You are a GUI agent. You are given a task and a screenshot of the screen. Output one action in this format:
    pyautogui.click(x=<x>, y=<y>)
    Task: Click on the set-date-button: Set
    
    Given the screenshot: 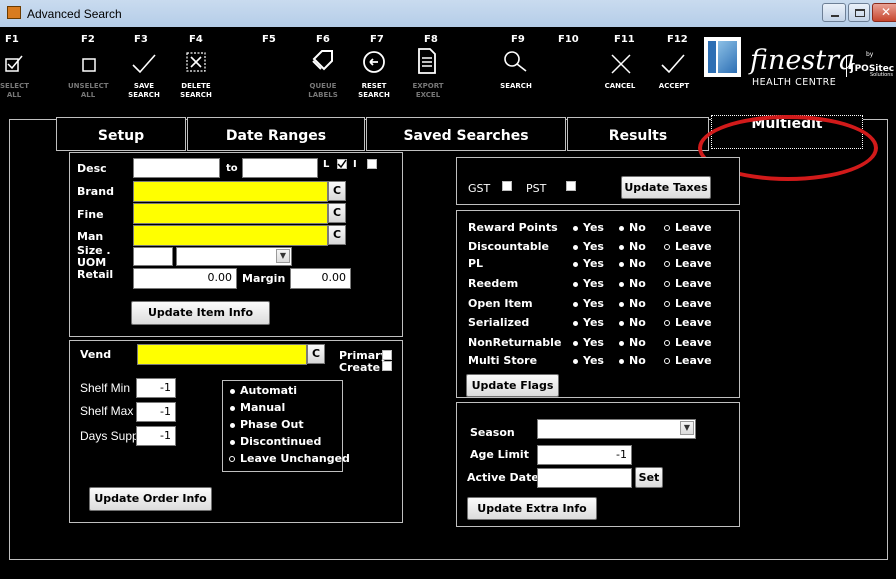 What is the action you would take?
    pyautogui.click(x=649, y=477)
    